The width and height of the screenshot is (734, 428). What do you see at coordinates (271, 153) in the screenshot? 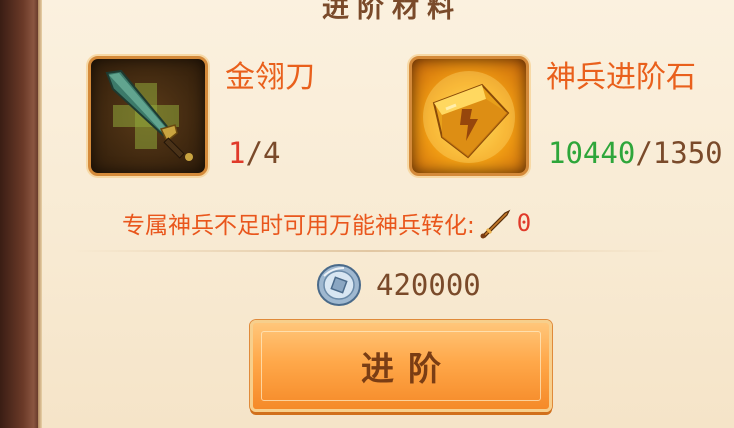
I see `required-count: 4` at bounding box center [271, 153].